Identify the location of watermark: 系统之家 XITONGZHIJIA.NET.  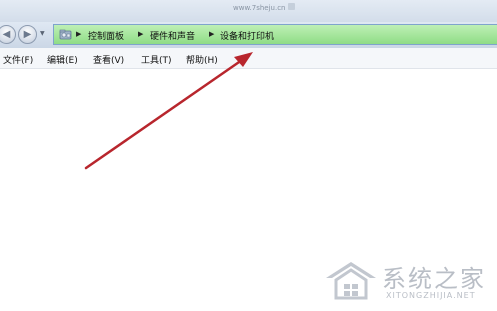
(406, 281).